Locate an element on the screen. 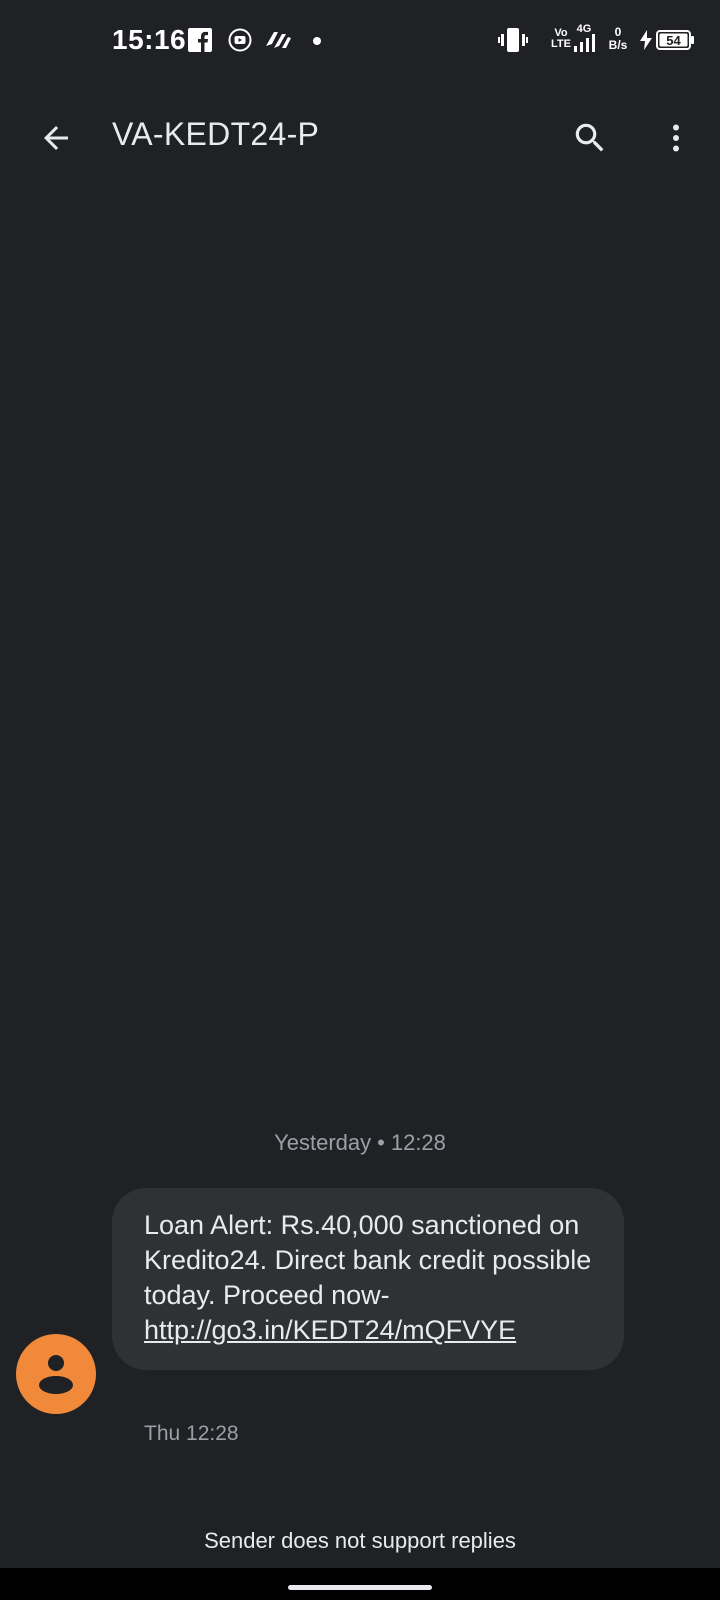  back-button is located at coordinates (56, 138).